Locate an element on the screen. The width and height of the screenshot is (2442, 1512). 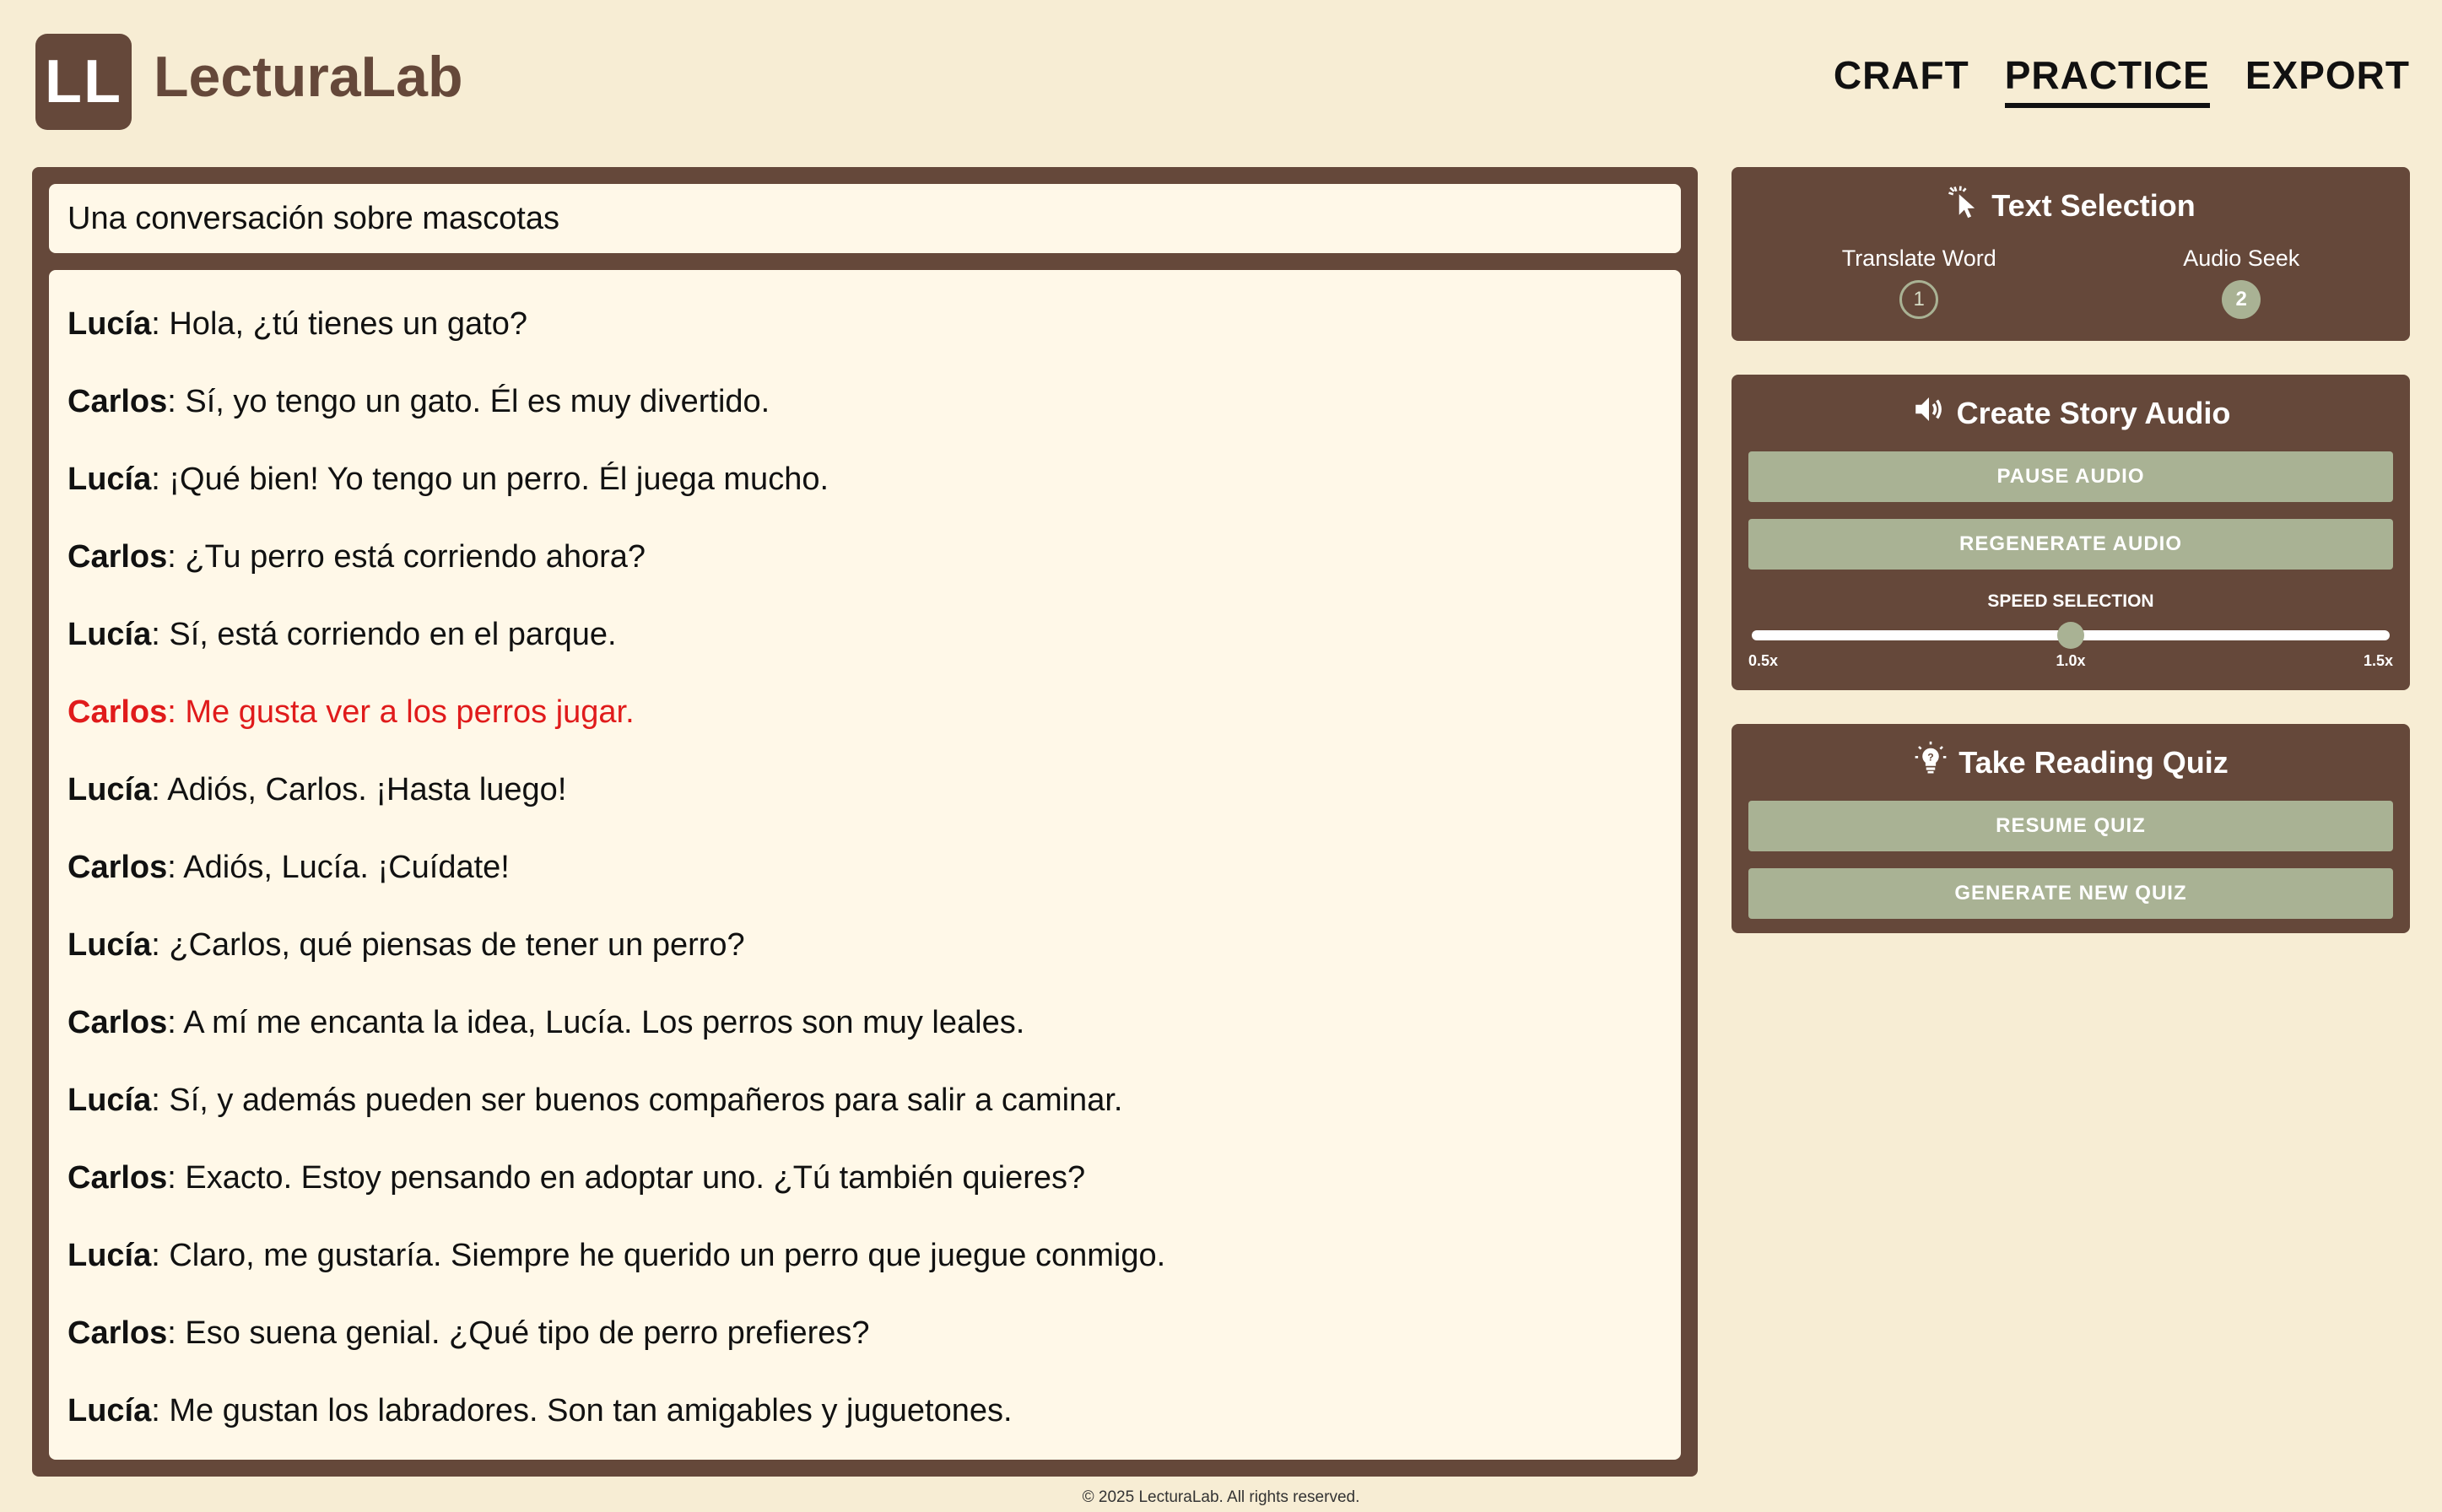
brand-name: LecturaLab is located at coordinates (308, 77).